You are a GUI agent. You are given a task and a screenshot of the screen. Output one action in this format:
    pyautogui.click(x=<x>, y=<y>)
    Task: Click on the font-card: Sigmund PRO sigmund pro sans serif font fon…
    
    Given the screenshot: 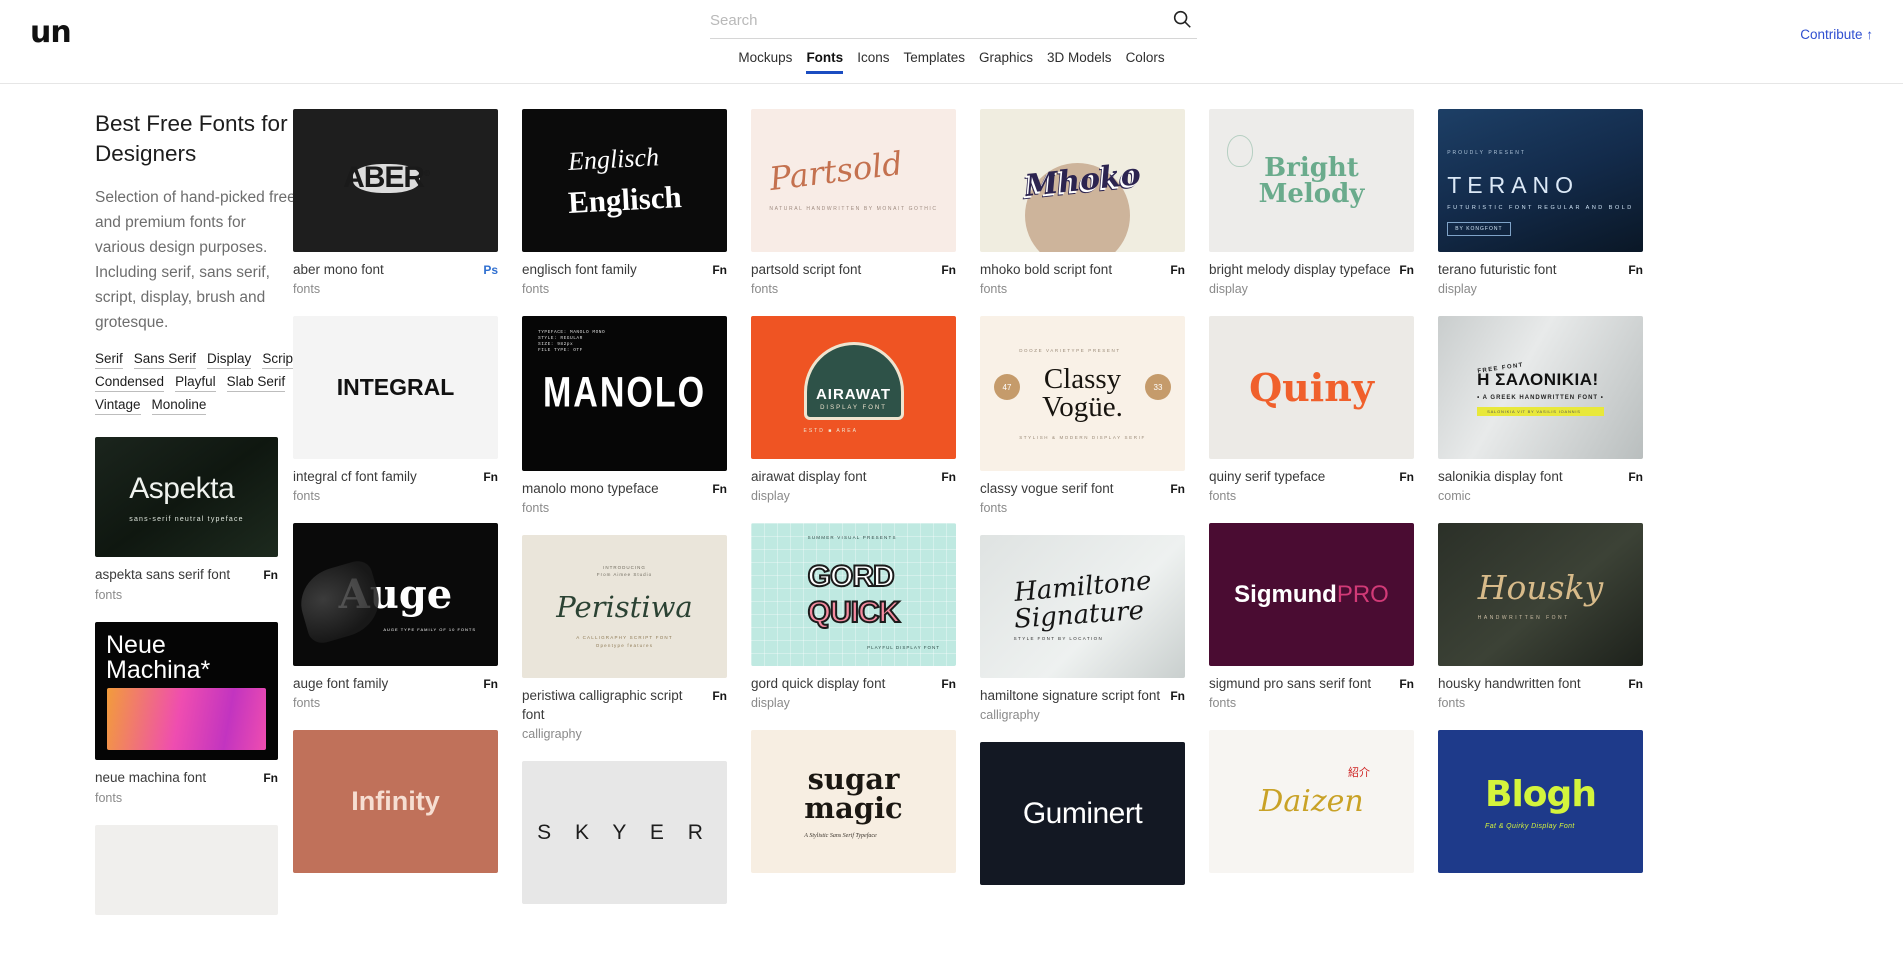 What is the action you would take?
    pyautogui.click(x=1311, y=618)
    